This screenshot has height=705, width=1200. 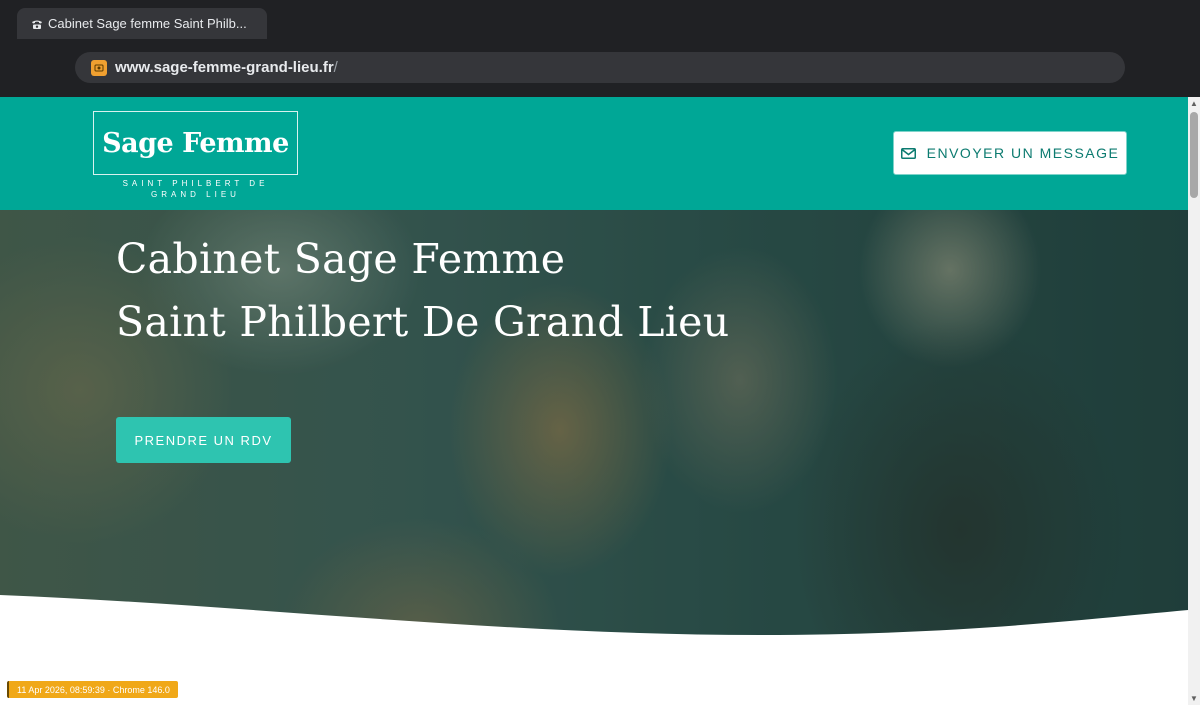 I want to click on logo-subtitle-line1: SAINT PHILBERT DE, so click(x=195, y=183).